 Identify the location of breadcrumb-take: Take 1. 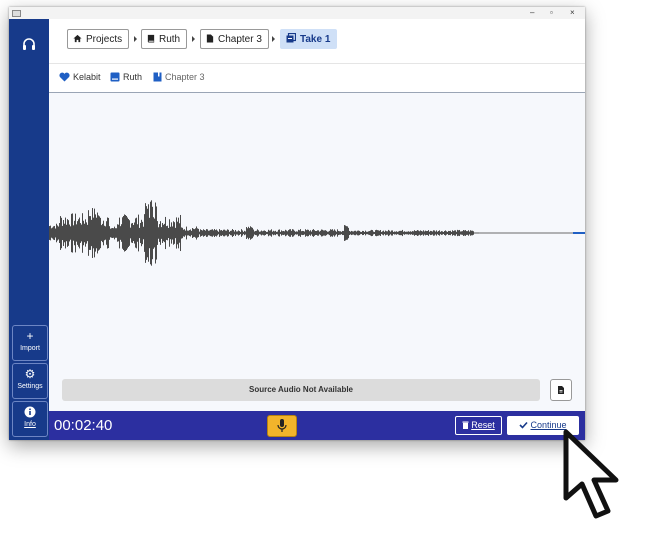
(309, 39).